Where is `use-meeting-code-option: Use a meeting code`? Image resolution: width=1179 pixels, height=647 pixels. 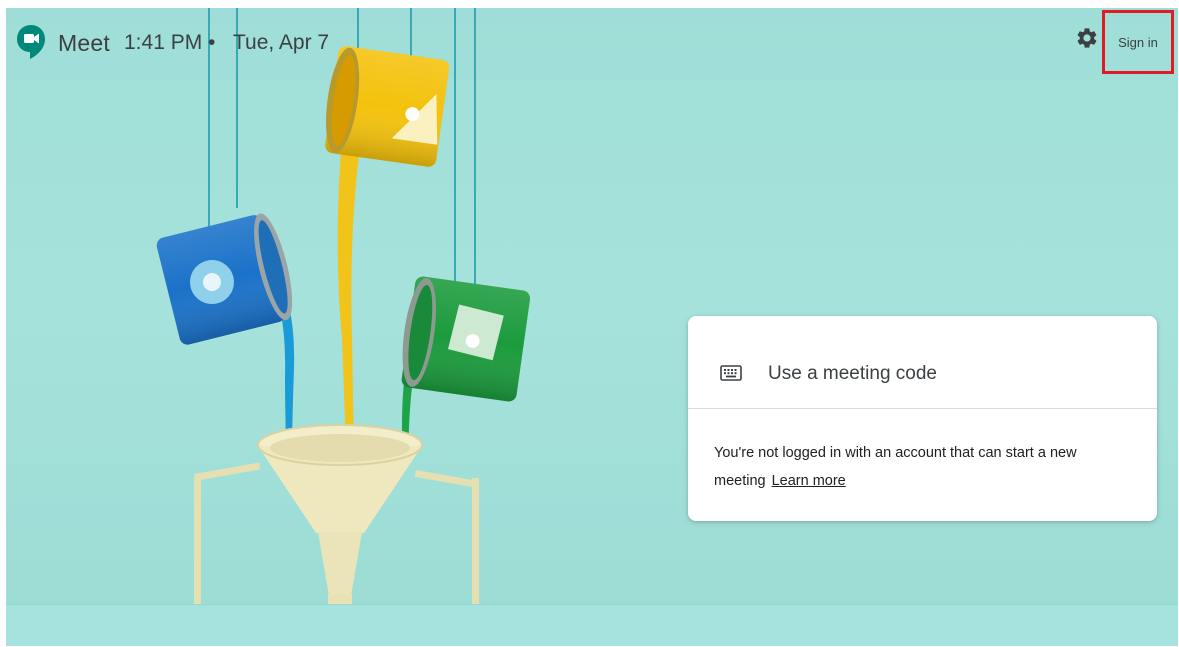
use-meeting-code-option: Use a meeting code is located at coordinates (922, 362).